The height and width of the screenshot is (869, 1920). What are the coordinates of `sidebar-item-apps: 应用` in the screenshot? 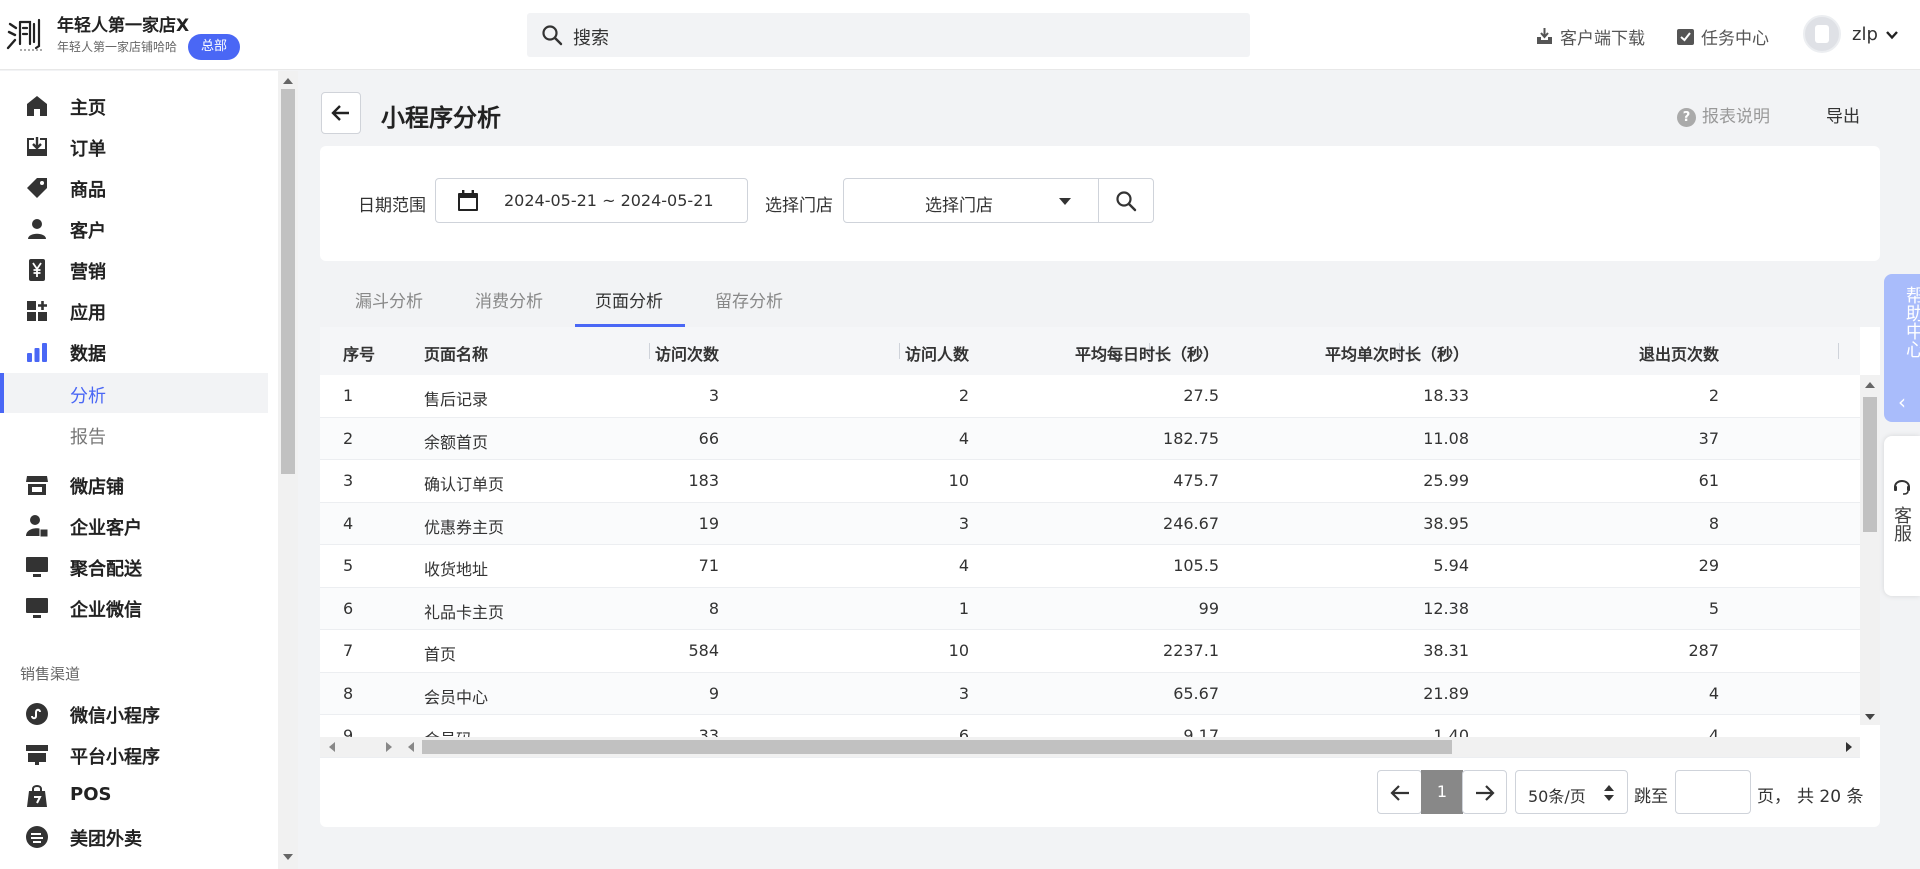 It's located at (134, 311).